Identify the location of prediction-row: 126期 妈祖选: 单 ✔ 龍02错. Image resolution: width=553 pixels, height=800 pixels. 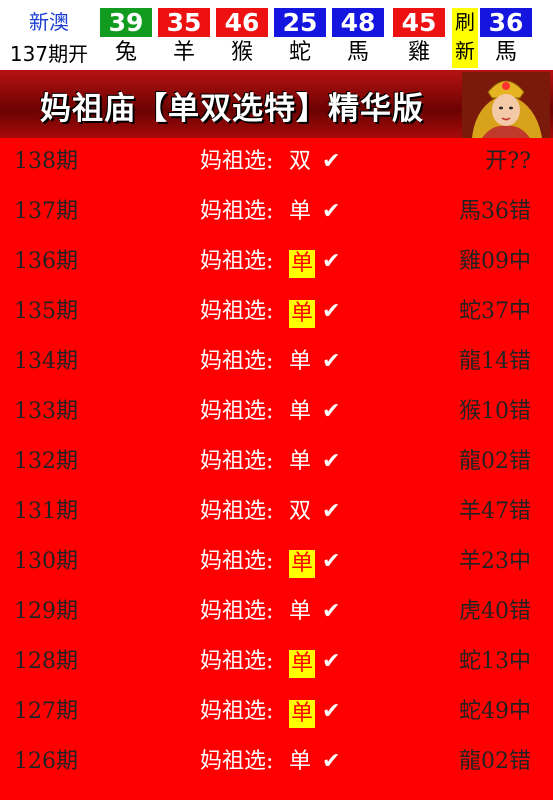
(276, 763).